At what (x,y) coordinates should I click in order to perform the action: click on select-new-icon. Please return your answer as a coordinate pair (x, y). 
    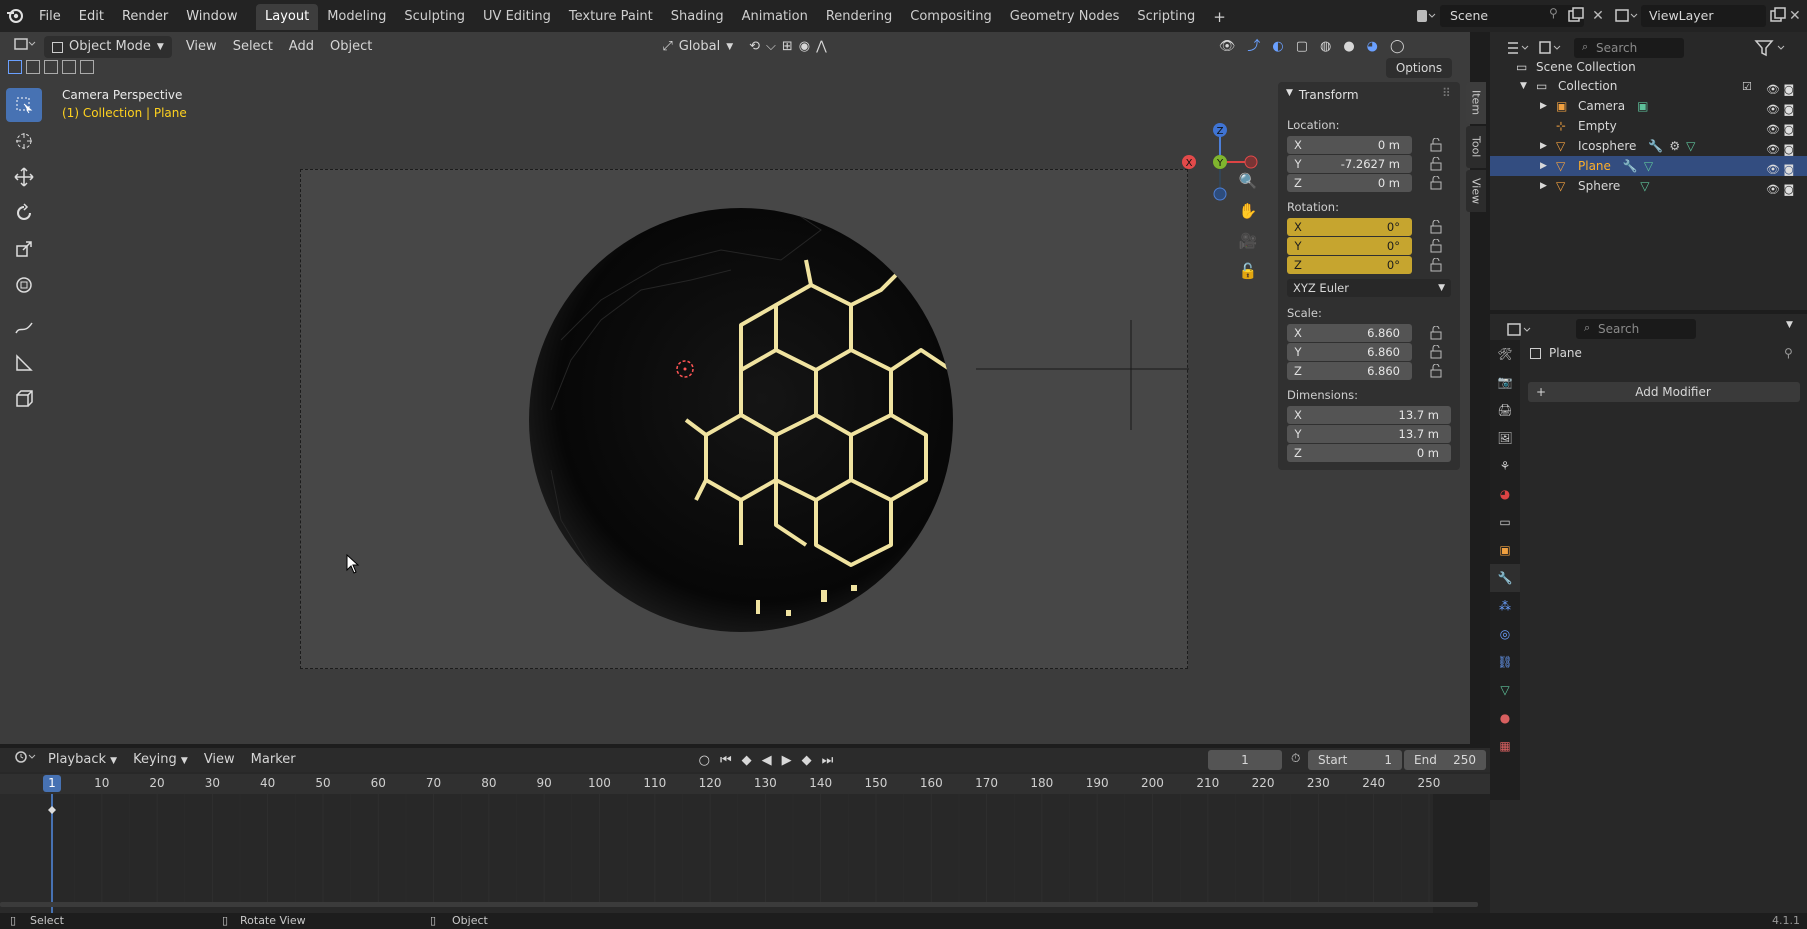
    Looking at the image, I should click on (15, 67).